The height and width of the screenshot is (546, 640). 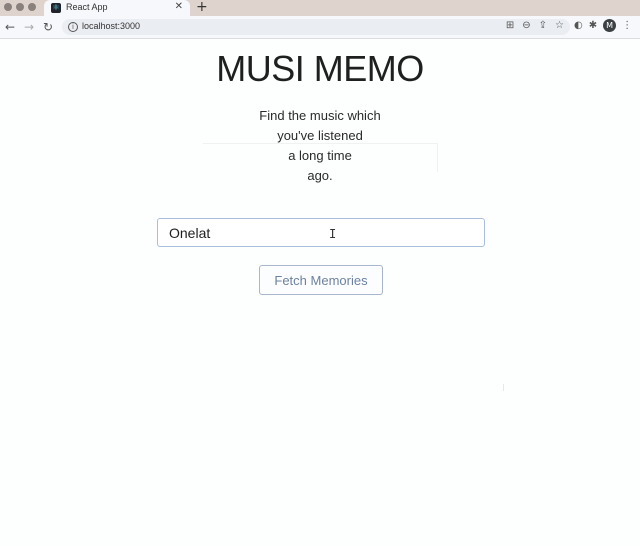 What do you see at coordinates (627, 25) in the screenshot?
I see `more-menu-icon: ⋮` at bounding box center [627, 25].